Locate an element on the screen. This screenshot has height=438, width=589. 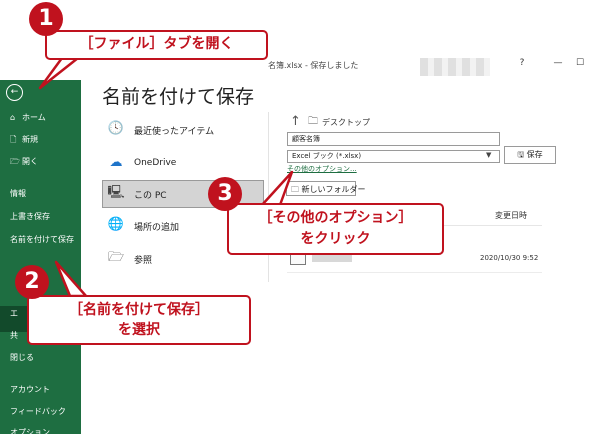
callout-3-arrow is located at coordinates (277, 188).